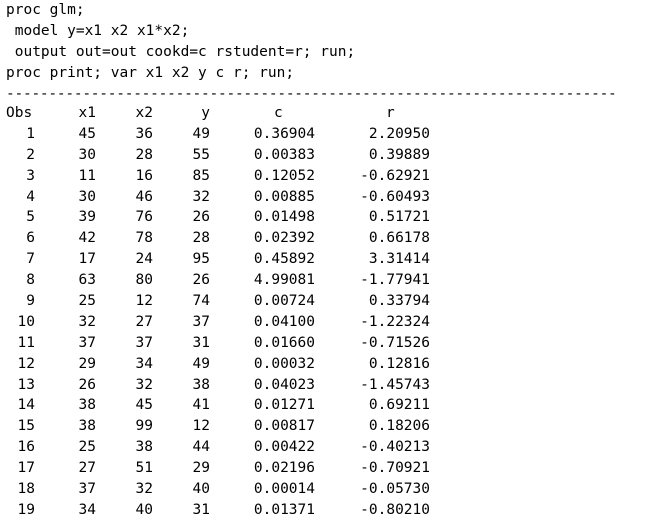 Image resolution: width=655 pixels, height=525 pixels. Describe the element at coordinates (284, 217) in the screenshot. I see `c-cell: 0.01498` at that location.